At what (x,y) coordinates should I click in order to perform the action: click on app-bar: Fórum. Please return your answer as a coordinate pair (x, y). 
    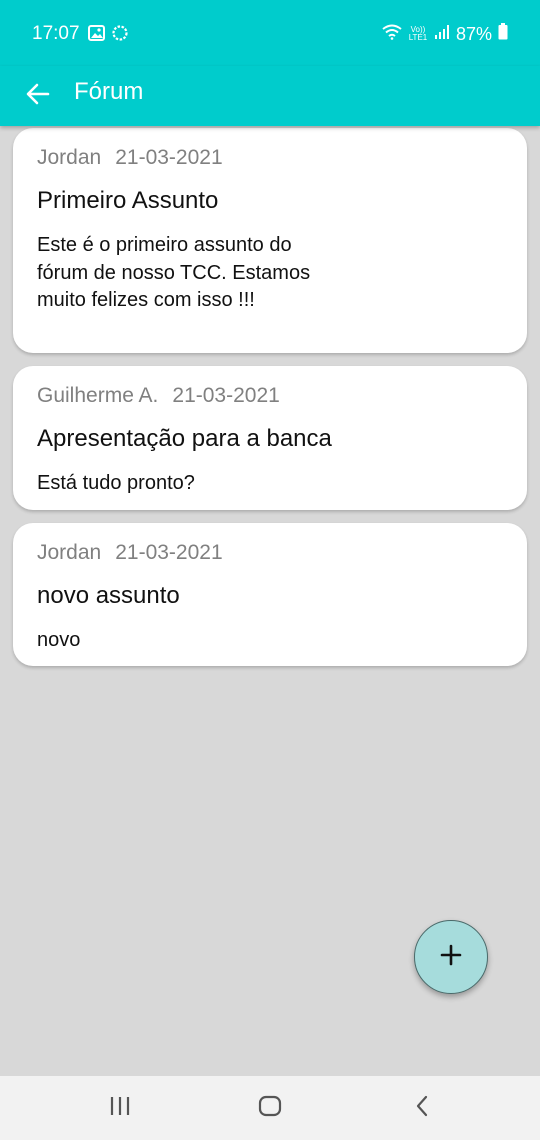
    Looking at the image, I should click on (270, 96).